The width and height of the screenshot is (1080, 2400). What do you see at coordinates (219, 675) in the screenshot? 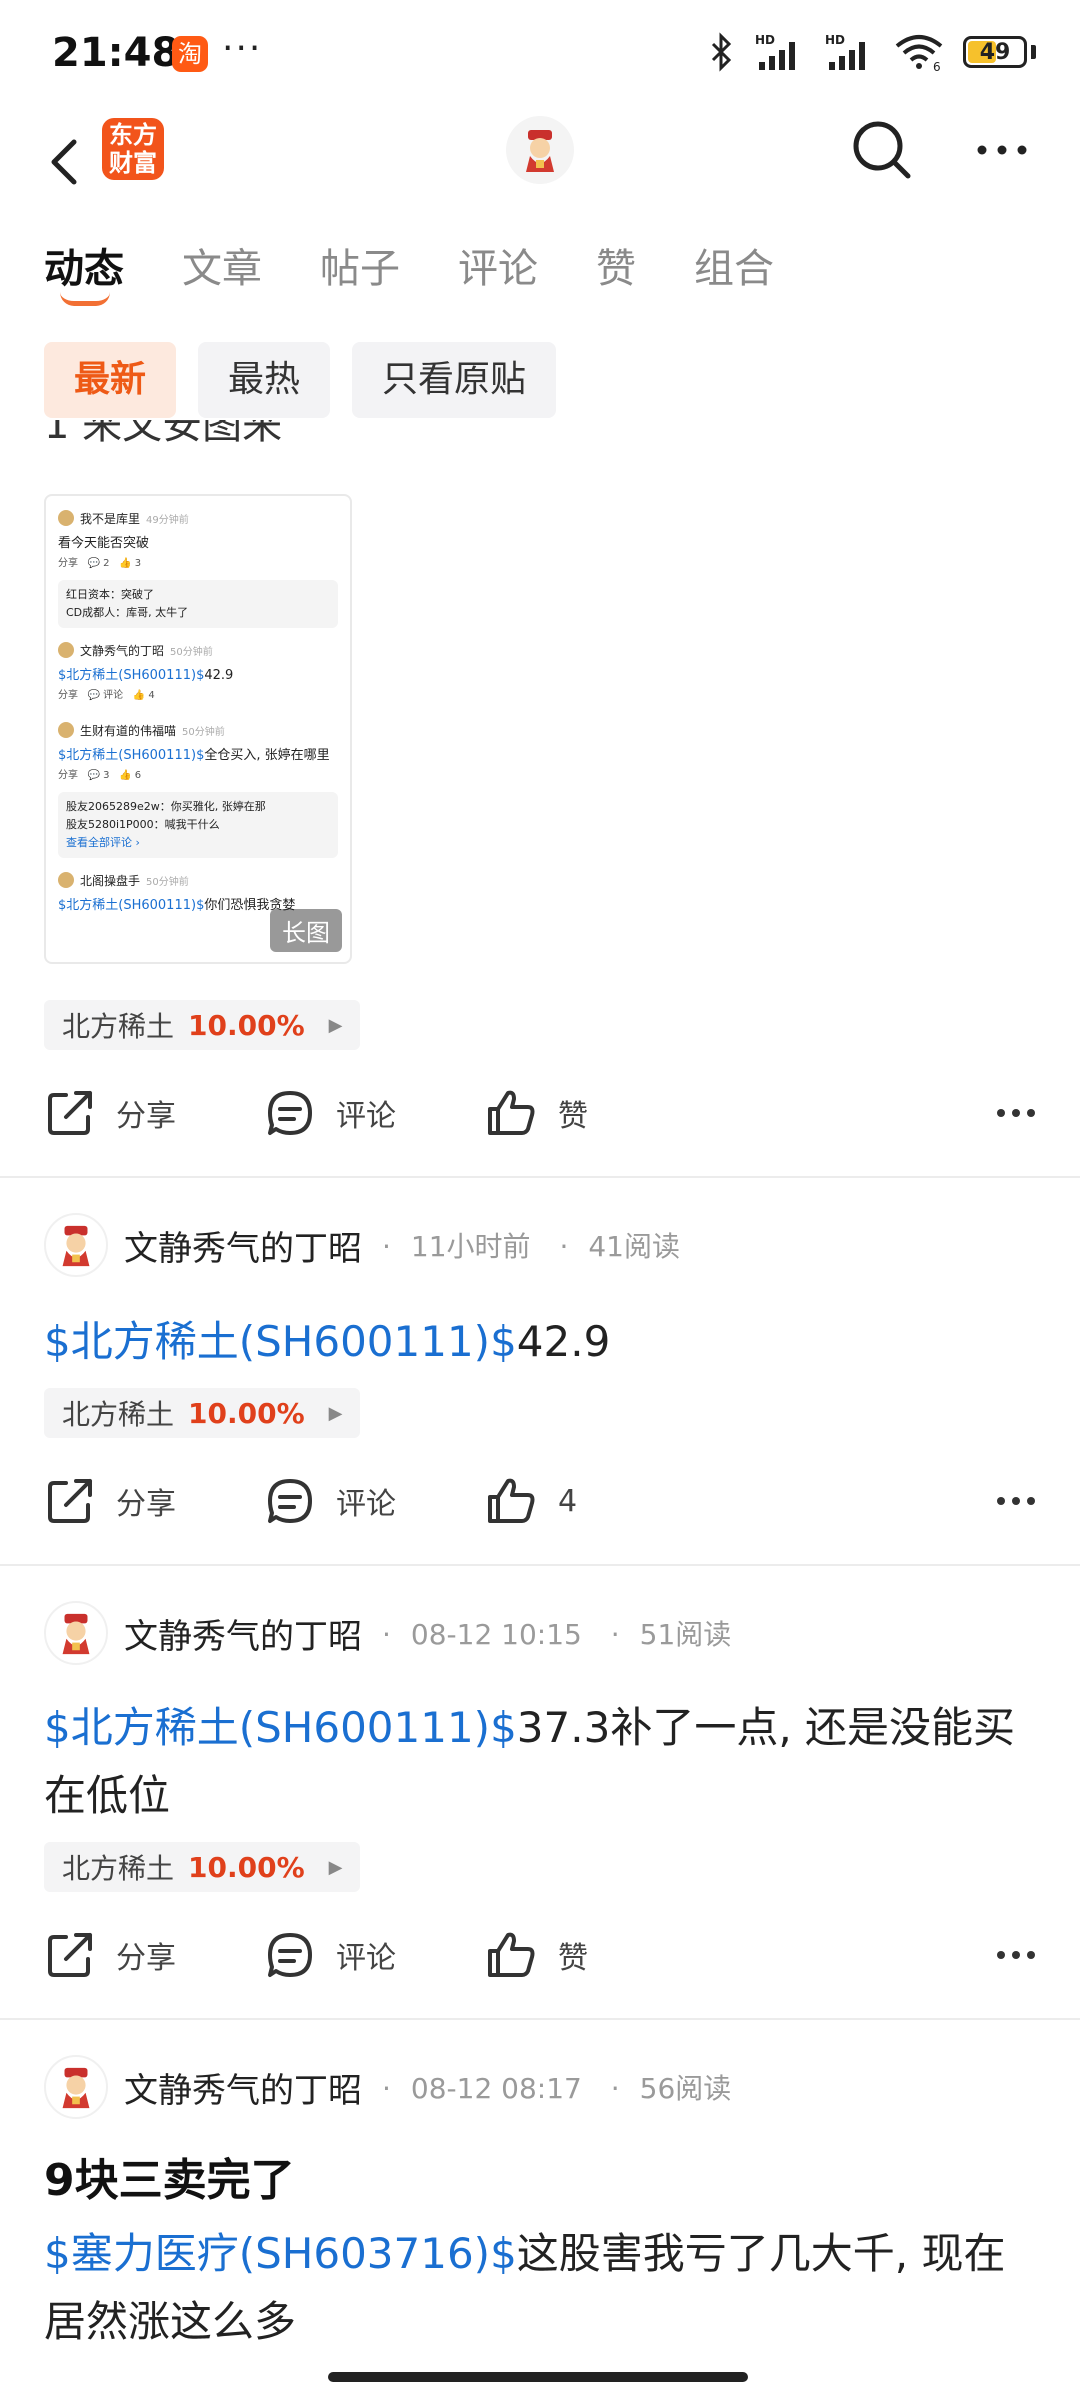
I see `mini-text-rest: 42.9` at bounding box center [219, 675].